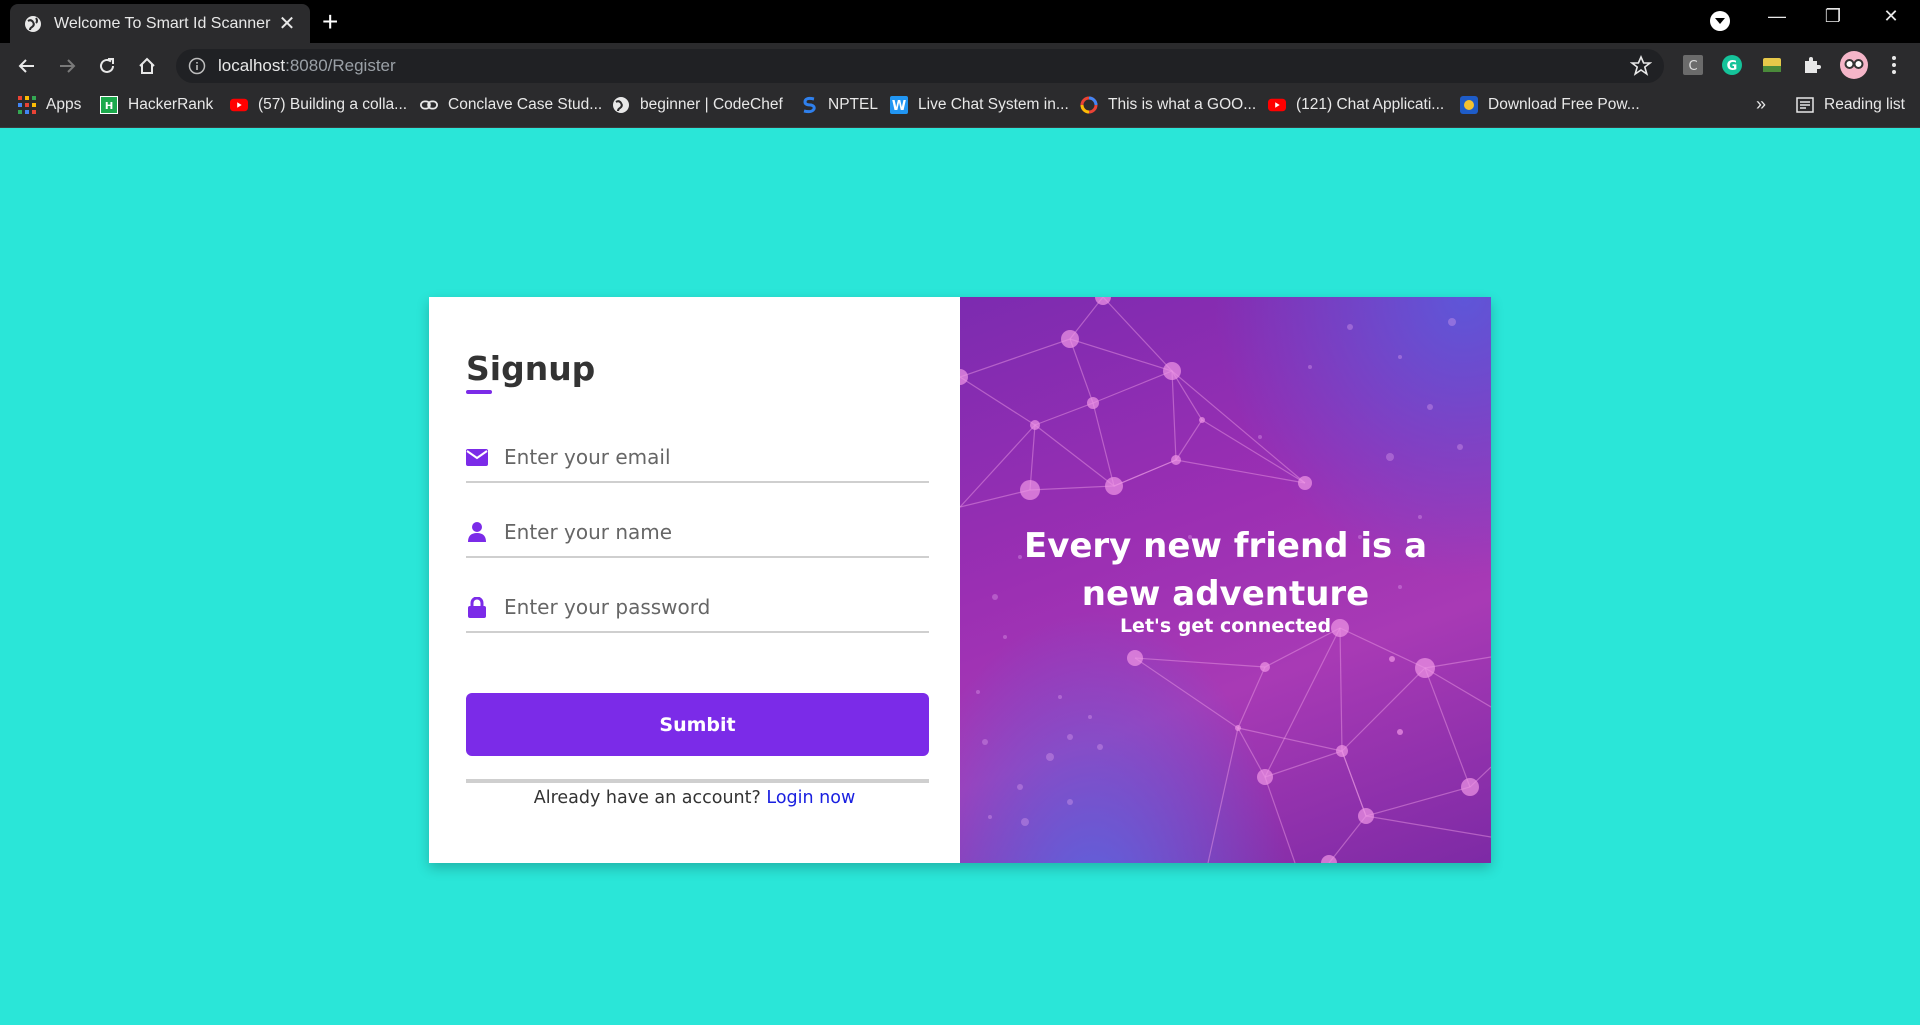 This screenshot has height=1025, width=1920. What do you see at coordinates (429, 105) in the screenshot?
I see `link-icon` at bounding box center [429, 105].